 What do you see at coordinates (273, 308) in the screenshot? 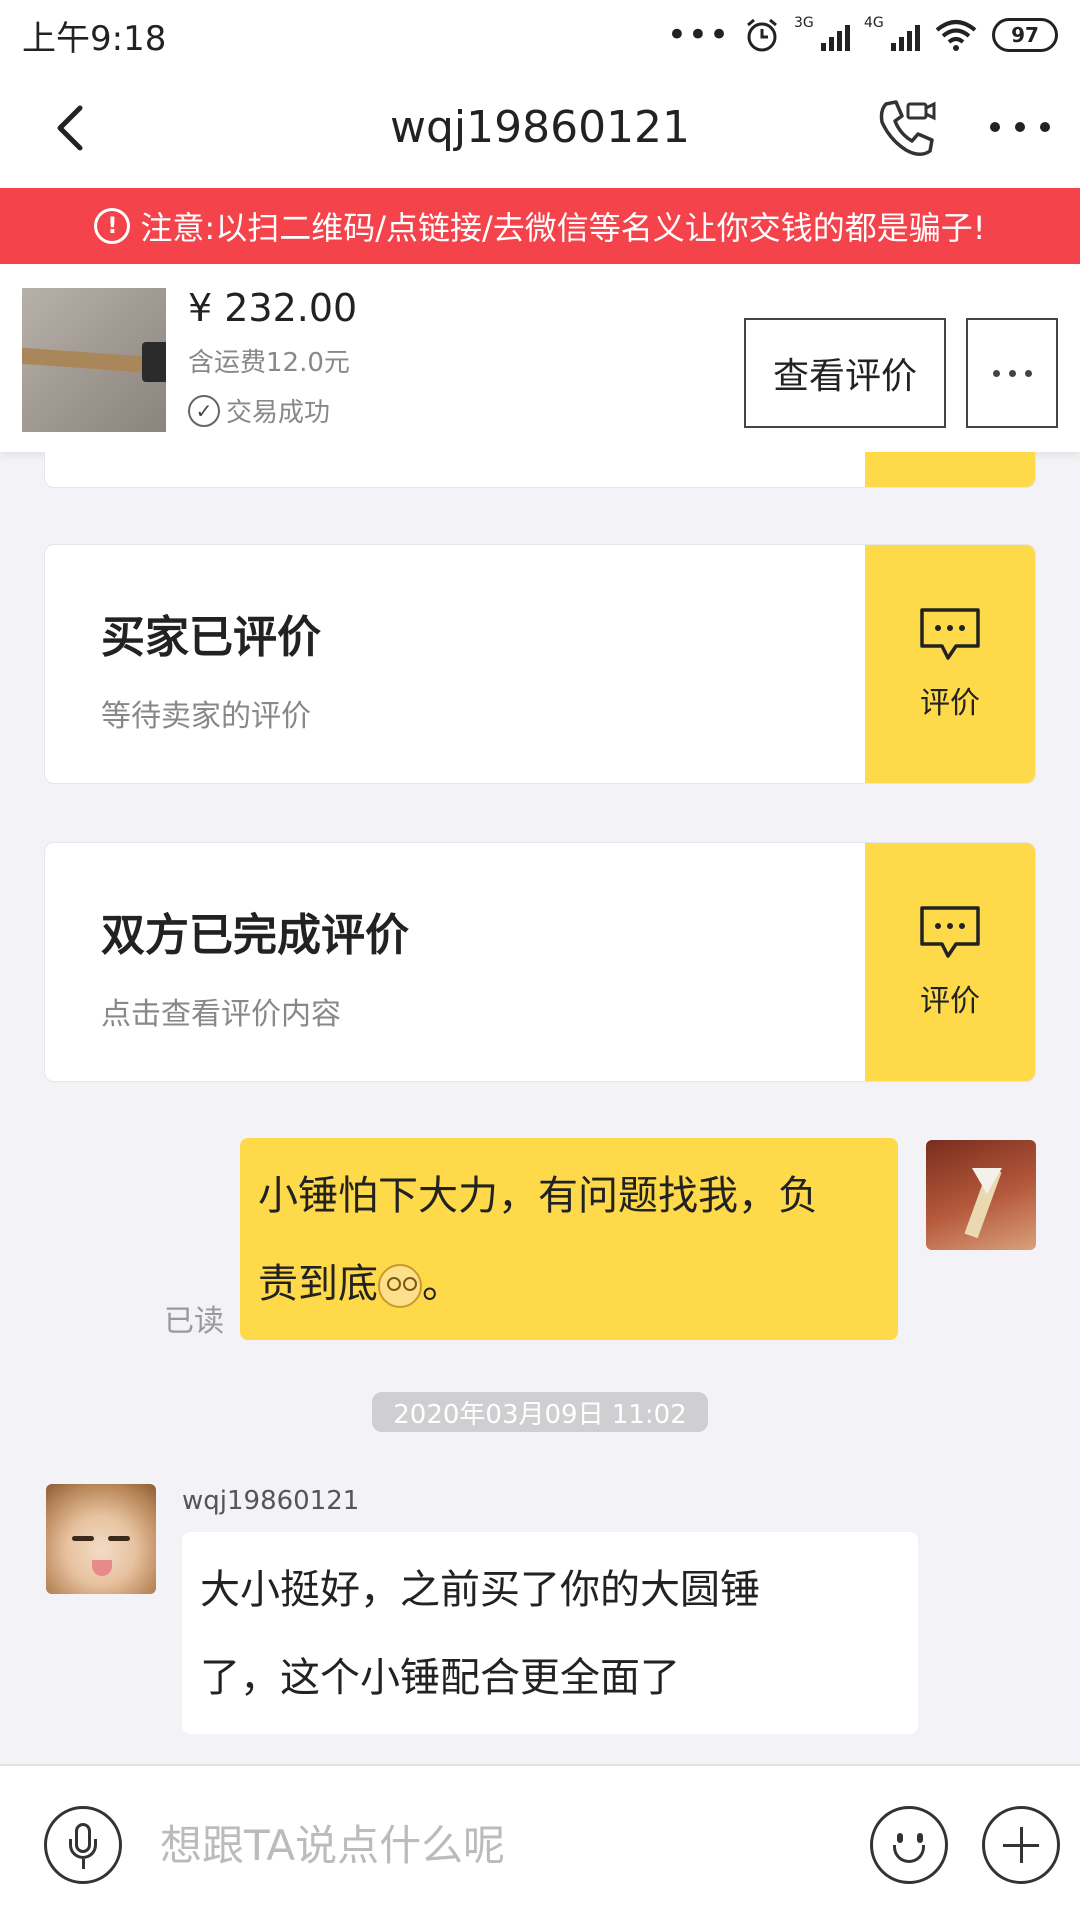
I see `product-price: ¥ 232.00` at bounding box center [273, 308].